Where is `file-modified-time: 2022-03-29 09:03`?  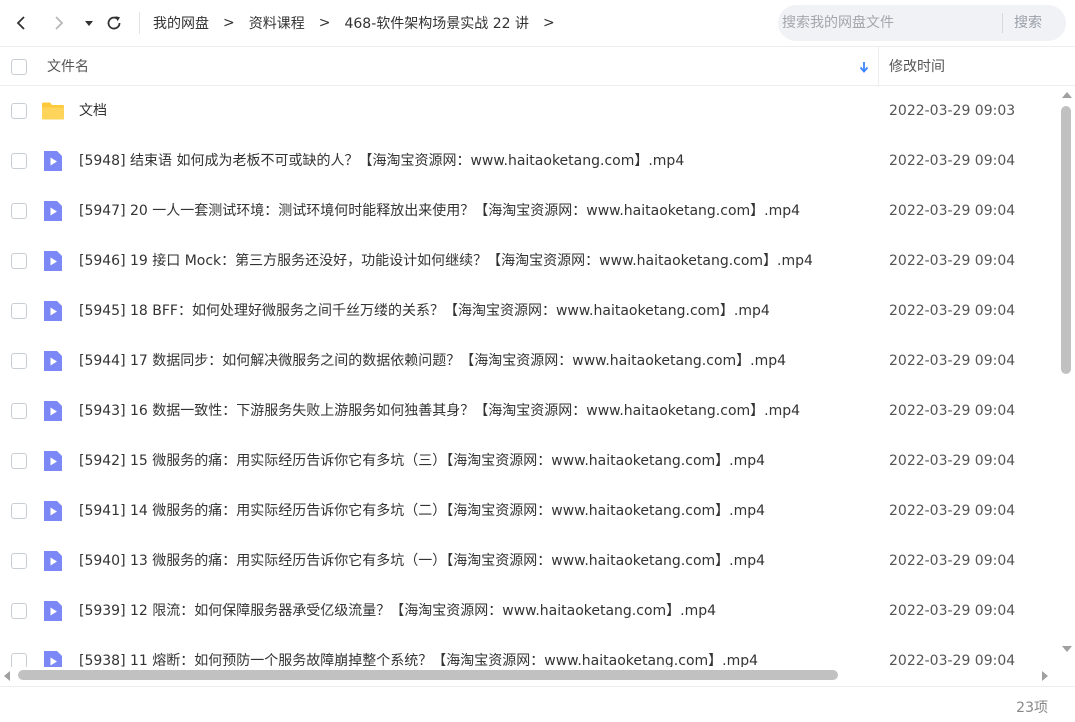
file-modified-time: 2022-03-29 09:03 is located at coordinates (952, 111).